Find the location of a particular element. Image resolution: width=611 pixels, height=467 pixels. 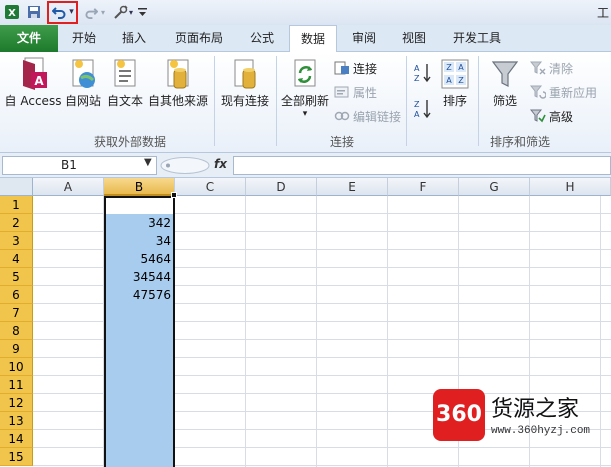

tab-formulas: 公式 is located at coordinates (262, 38).